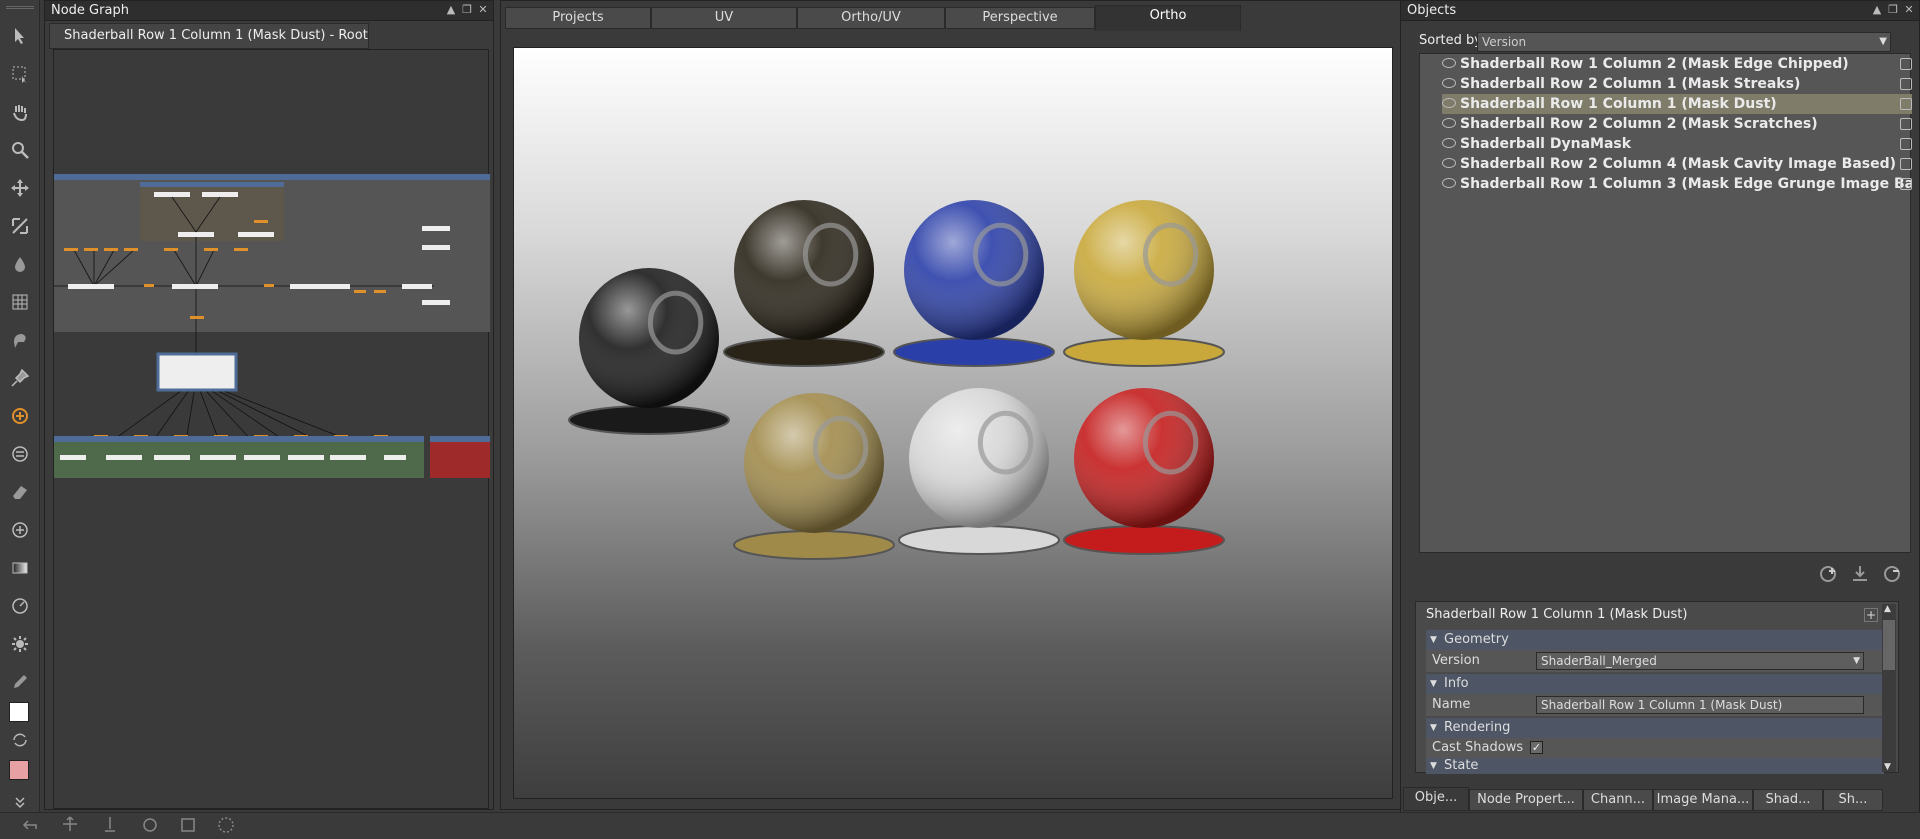 This screenshot has height=839, width=1920. What do you see at coordinates (1684, 42) in the screenshot?
I see `sorted-by-select: Version ▼` at bounding box center [1684, 42].